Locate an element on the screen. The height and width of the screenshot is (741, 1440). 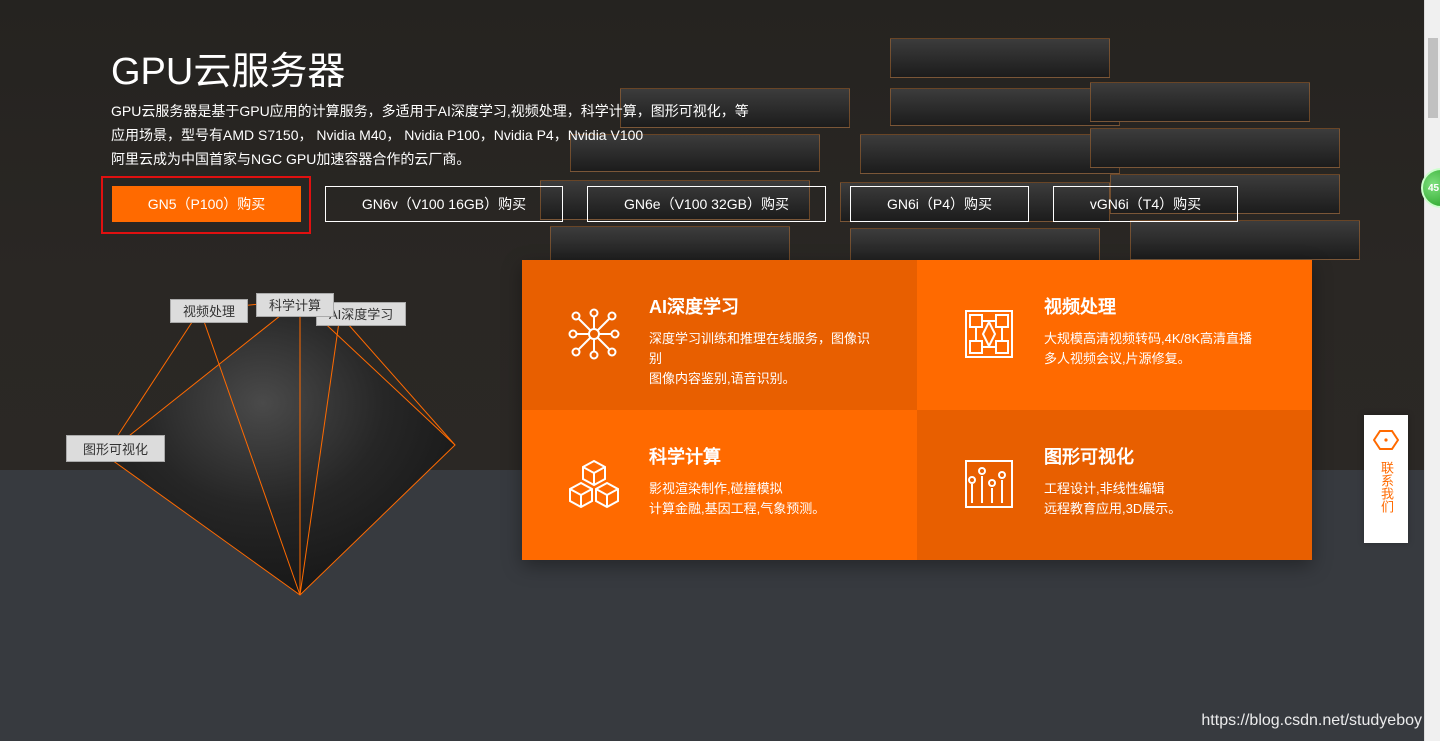
contact-us-button: 联系我们 is located at coordinates (1386, 479).